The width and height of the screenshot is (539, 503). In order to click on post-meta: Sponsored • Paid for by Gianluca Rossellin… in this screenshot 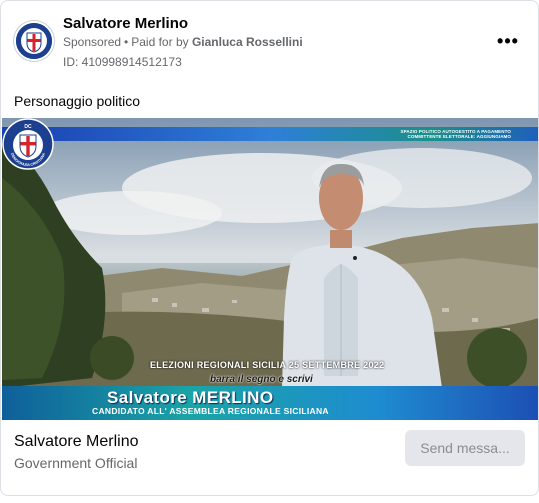, I will do `click(183, 42)`.